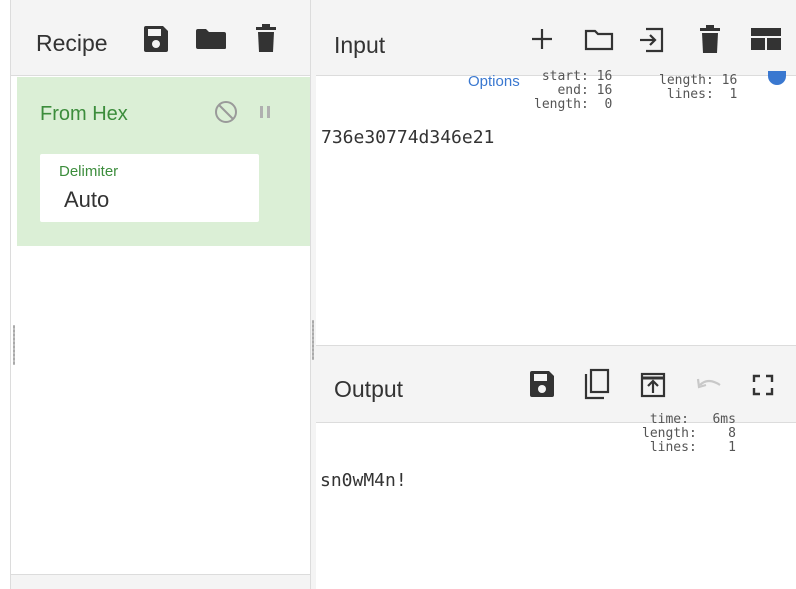 The image size is (796, 589). I want to click on input-title: Input, so click(360, 45).